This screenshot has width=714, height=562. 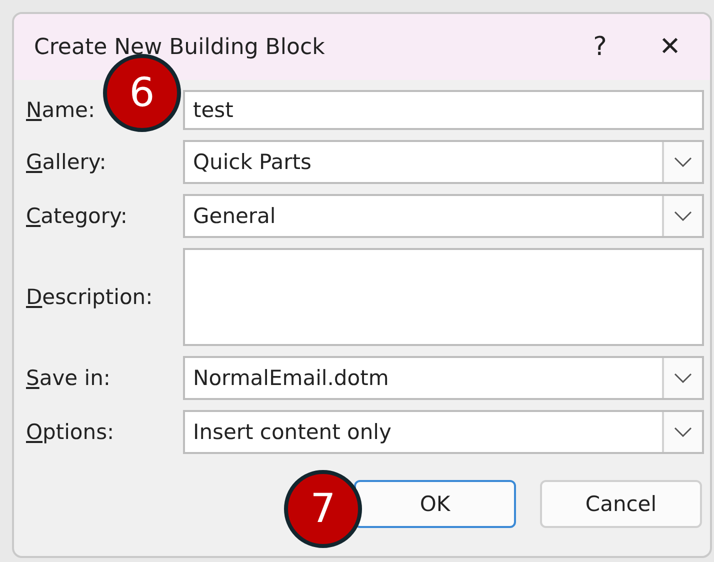 What do you see at coordinates (435, 504) in the screenshot?
I see `ok-button: OK` at bounding box center [435, 504].